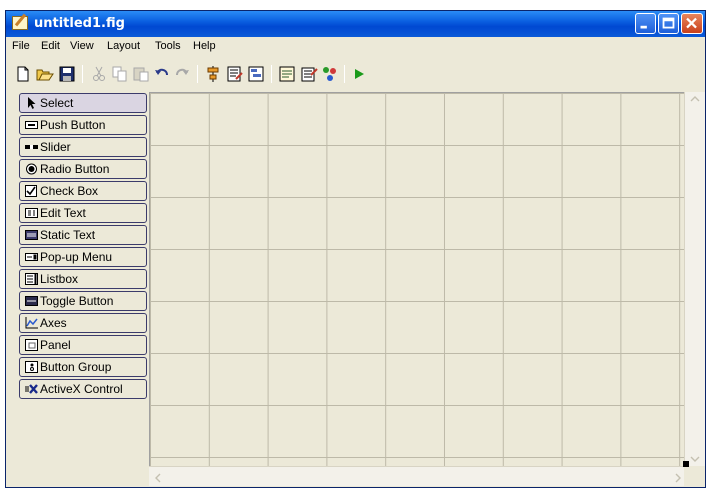 Image resolution: width=708 pixels, height=491 pixels. Describe the element at coordinates (694, 279) in the screenshot. I see `vertical-scrollbar` at that location.